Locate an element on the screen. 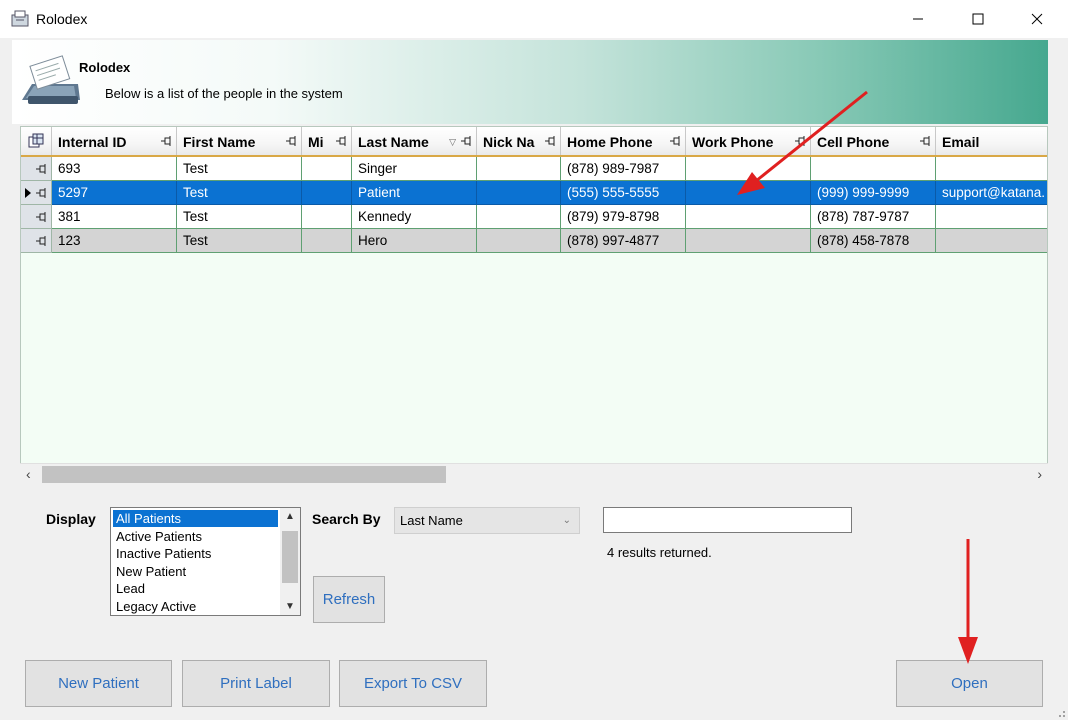 The width and height of the screenshot is (1068, 720). new-patient-button: New Patient is located at coordinates (98, 683).